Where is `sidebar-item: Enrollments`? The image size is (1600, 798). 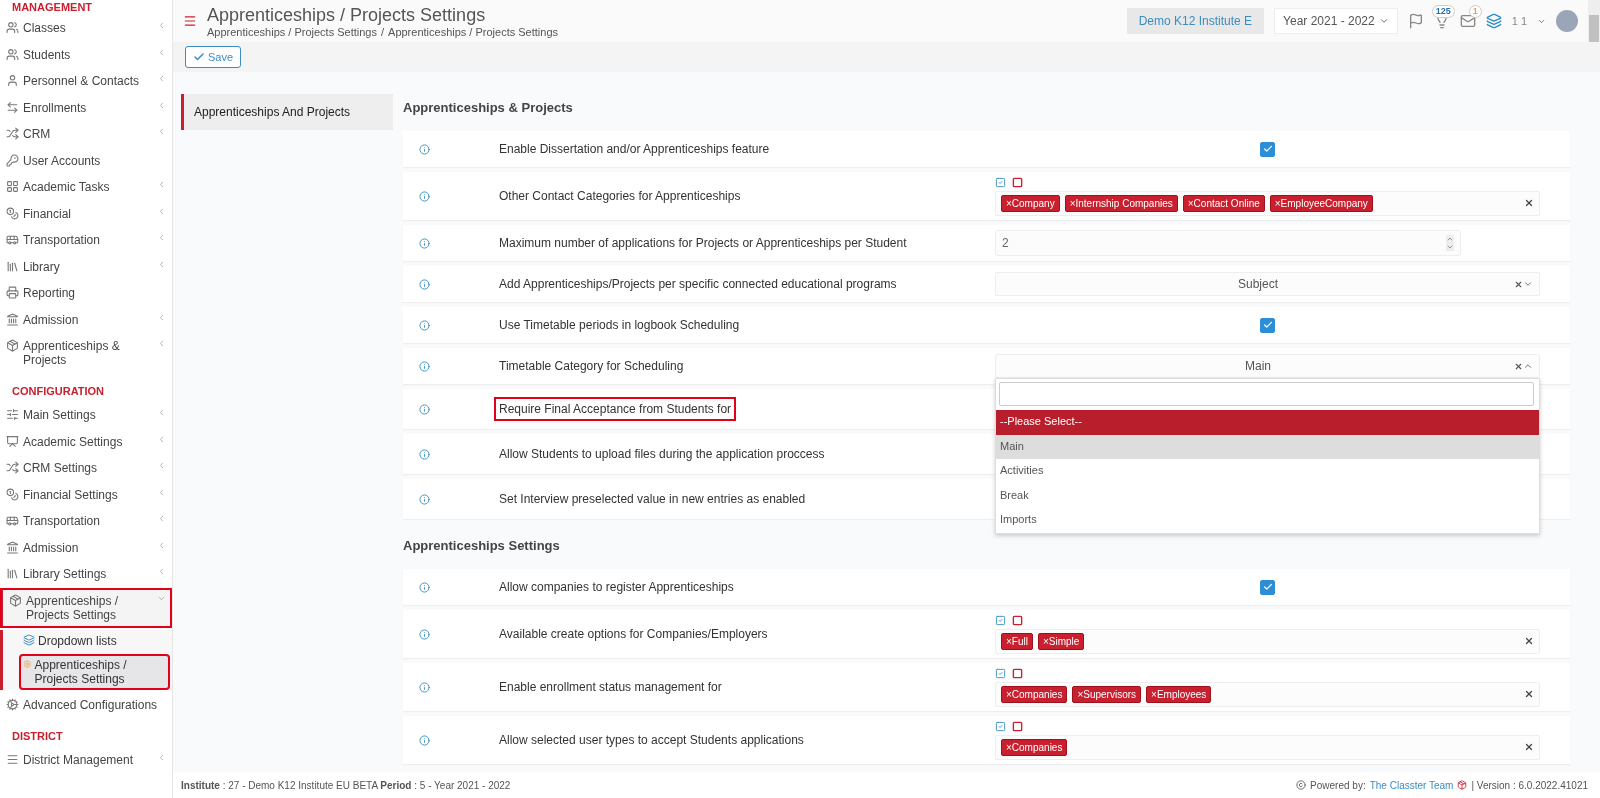
sidebar-item: Enrollments is located at coordinates (86, 107).